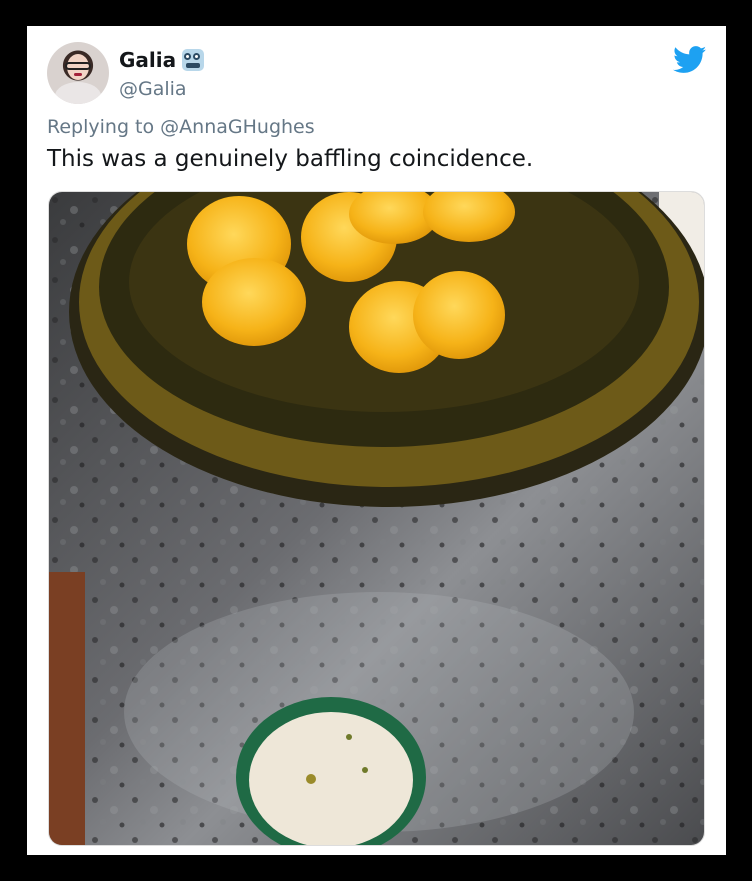 This screenshot has height=881, width=752. I want to click on user-handle: @Galia, so click(153, 89).